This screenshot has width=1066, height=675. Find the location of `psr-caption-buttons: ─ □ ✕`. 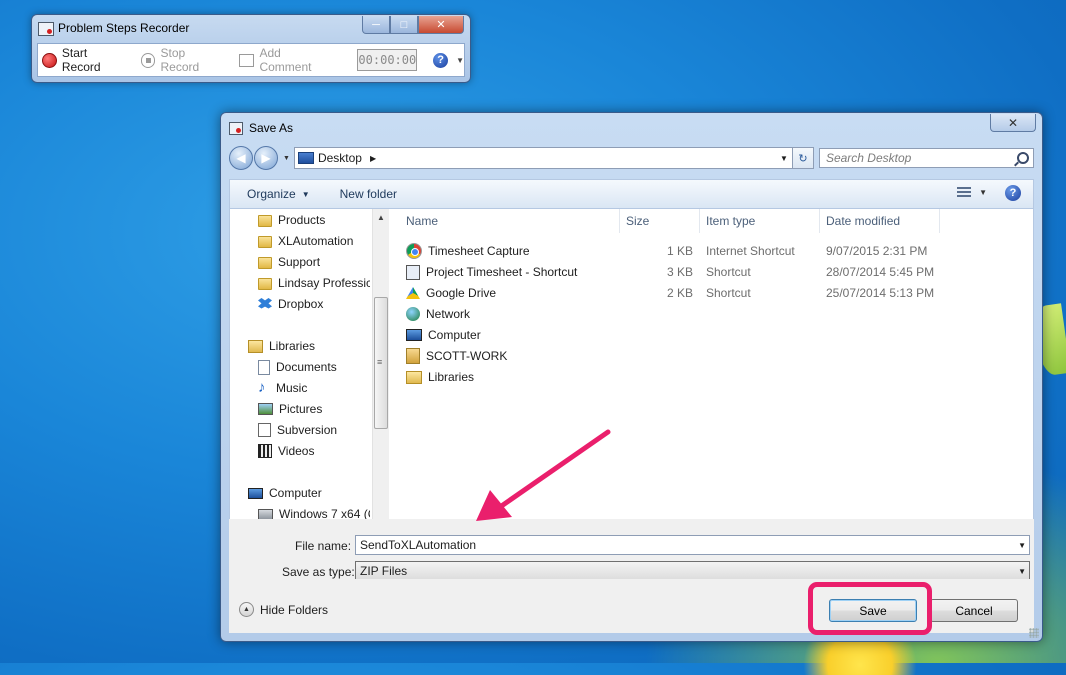

psr-caption-buttons: ─ □ ✕ is located at coordinates (413, 25).